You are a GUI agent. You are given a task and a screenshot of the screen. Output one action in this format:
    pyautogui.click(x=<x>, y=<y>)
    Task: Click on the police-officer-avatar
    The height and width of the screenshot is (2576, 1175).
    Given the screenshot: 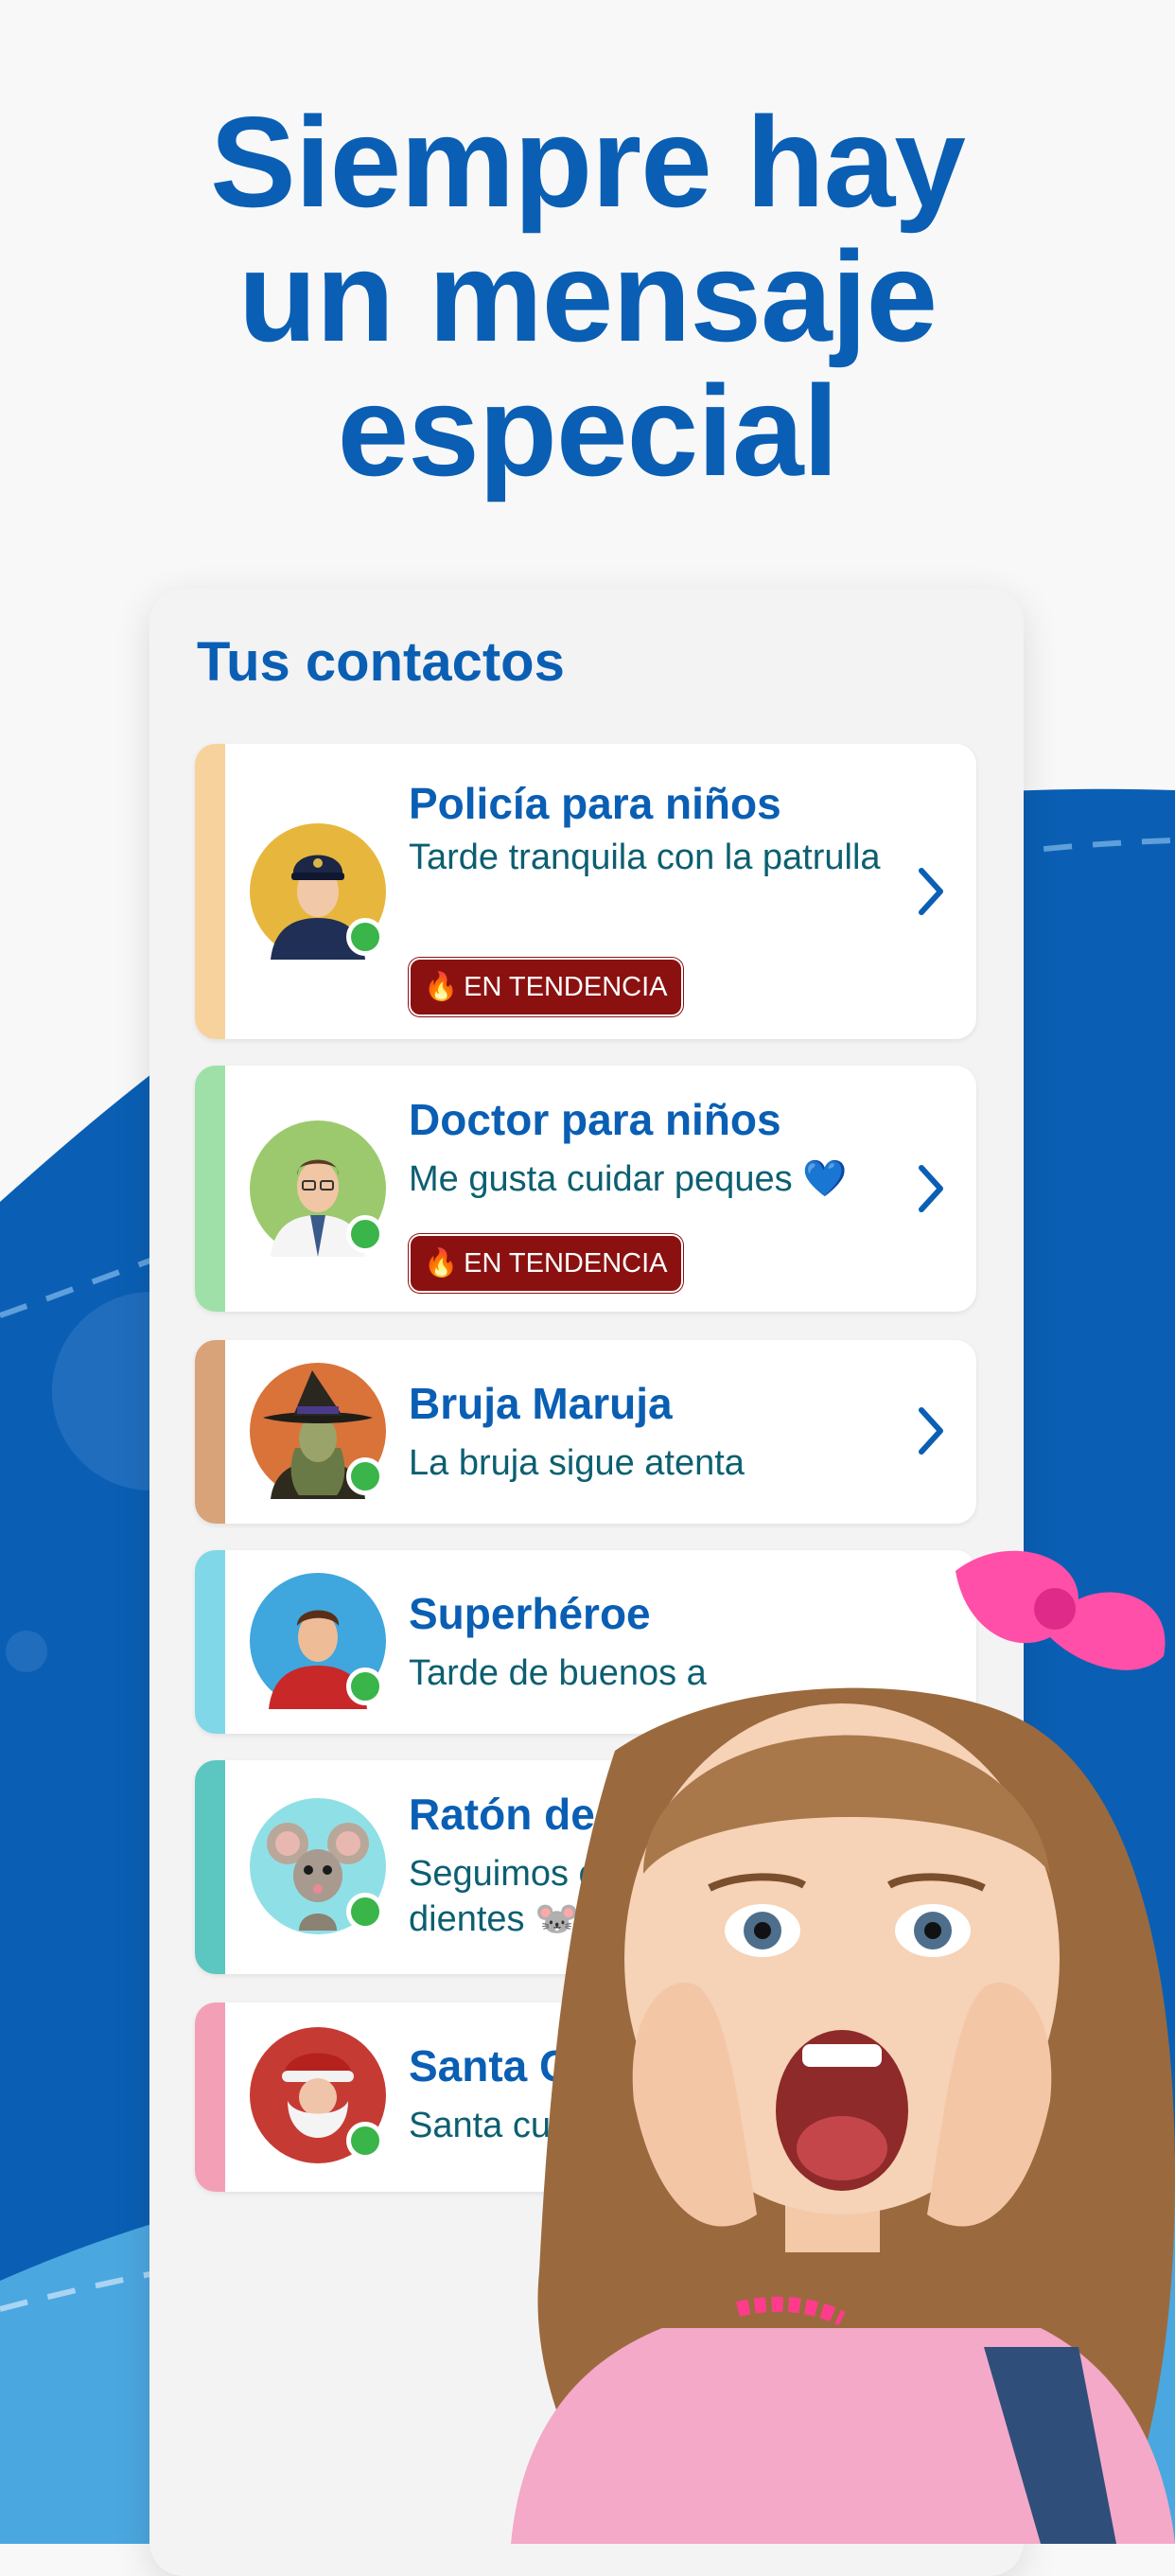 What is the action you would take?
    pyautogui.click(x=318, y=891)
    